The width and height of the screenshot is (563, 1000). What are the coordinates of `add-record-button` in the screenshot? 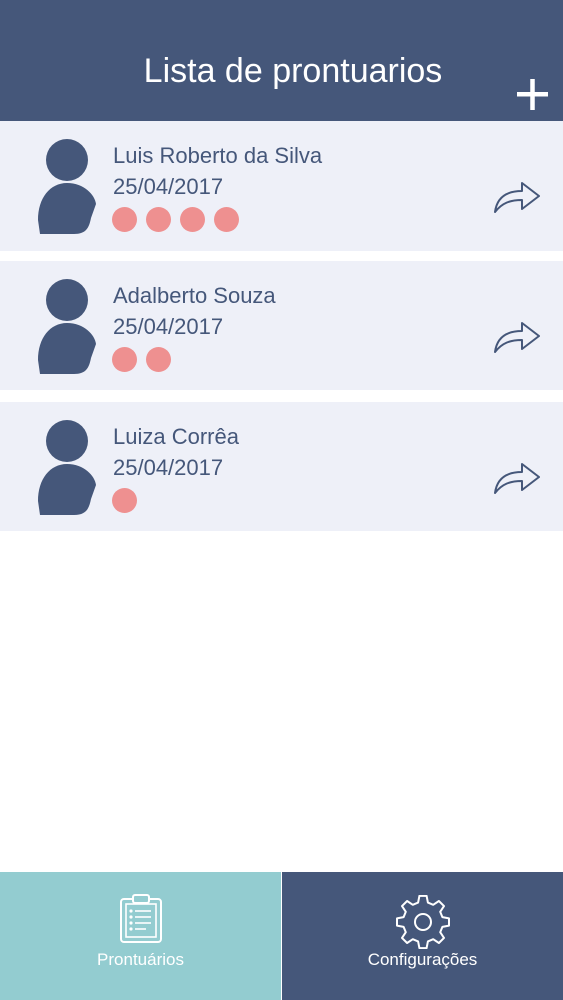 It's located at (532, 95).